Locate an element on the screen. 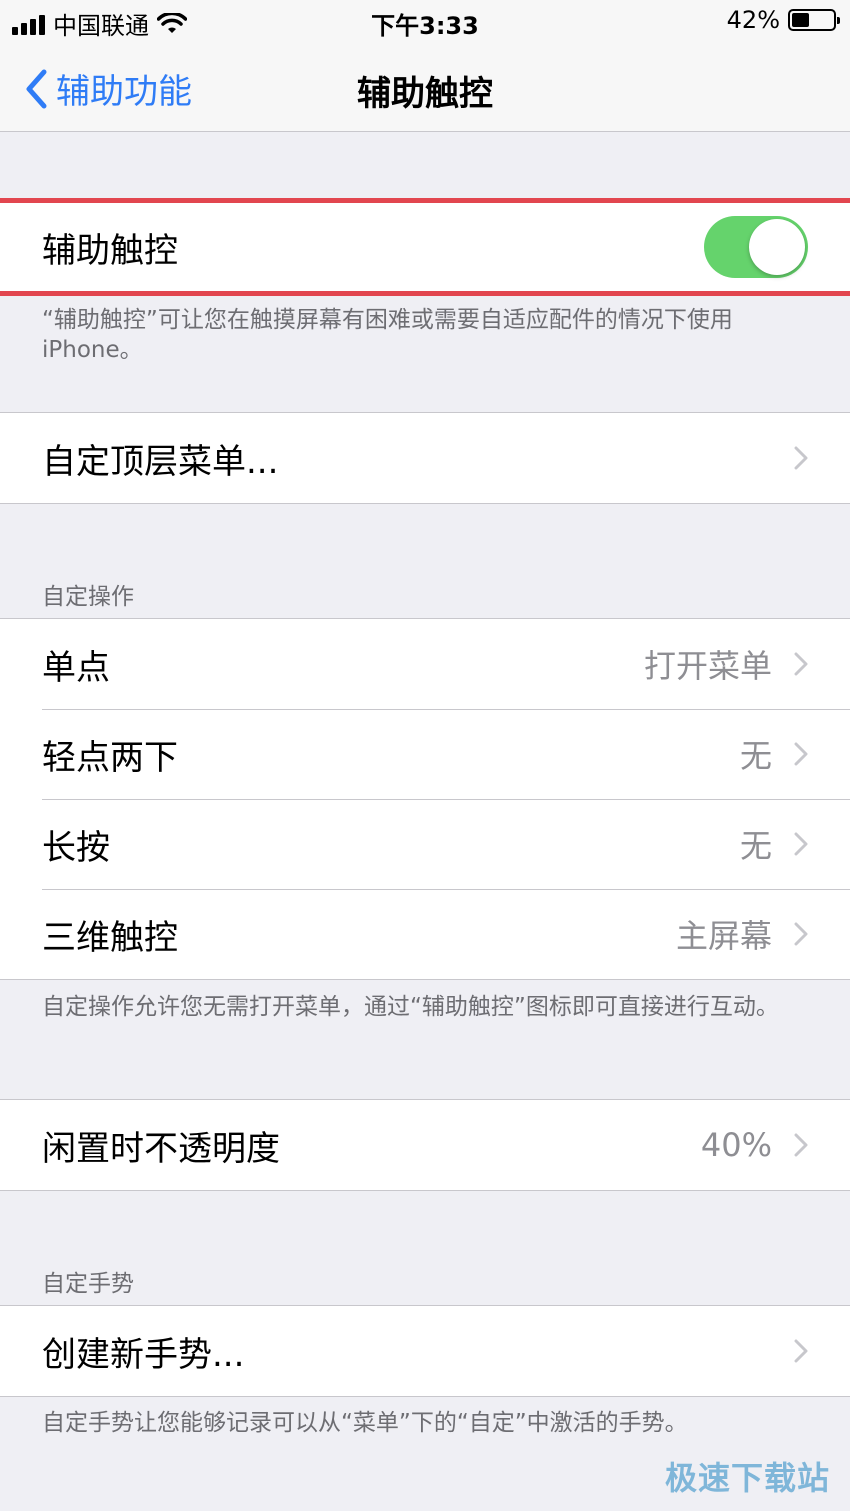 The image size is (850, 1511). custom-gestures-footer: 自定手势让您能够记录可以从“菜单”下的“自定”中激活的手势。 is located at coordinates (365, 1423).